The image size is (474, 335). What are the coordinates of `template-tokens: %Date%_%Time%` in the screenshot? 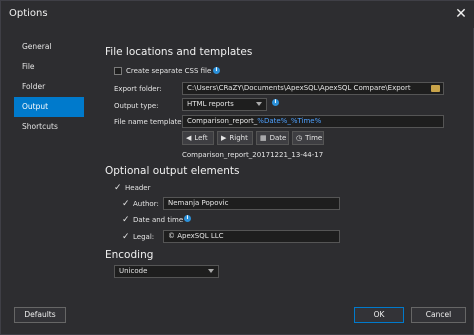 It's located at (289, 121).